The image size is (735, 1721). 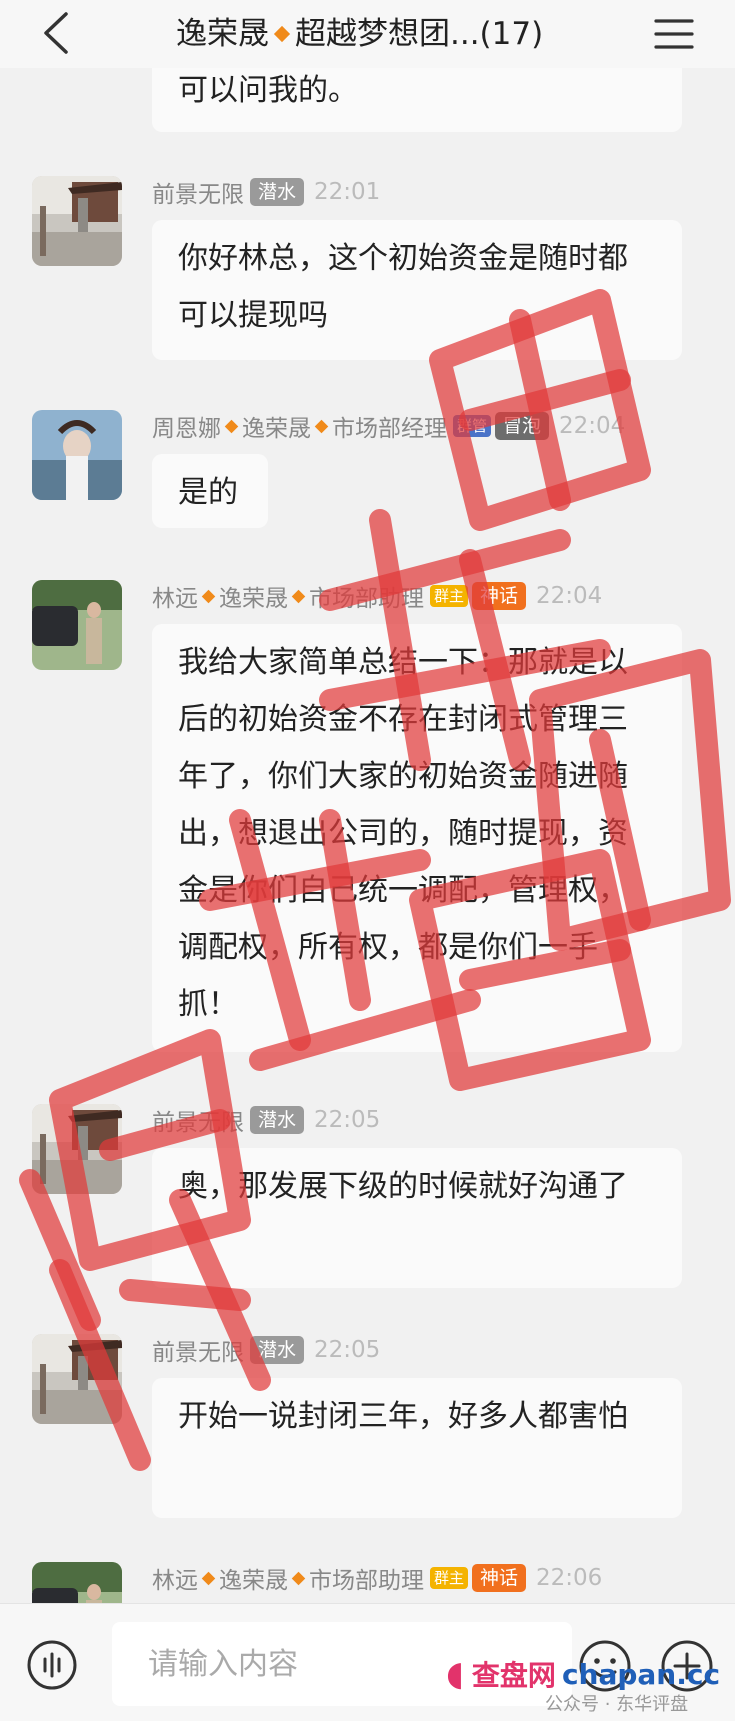 I want to click on sender-title: 市场部经理, so click(x=389, y=429).